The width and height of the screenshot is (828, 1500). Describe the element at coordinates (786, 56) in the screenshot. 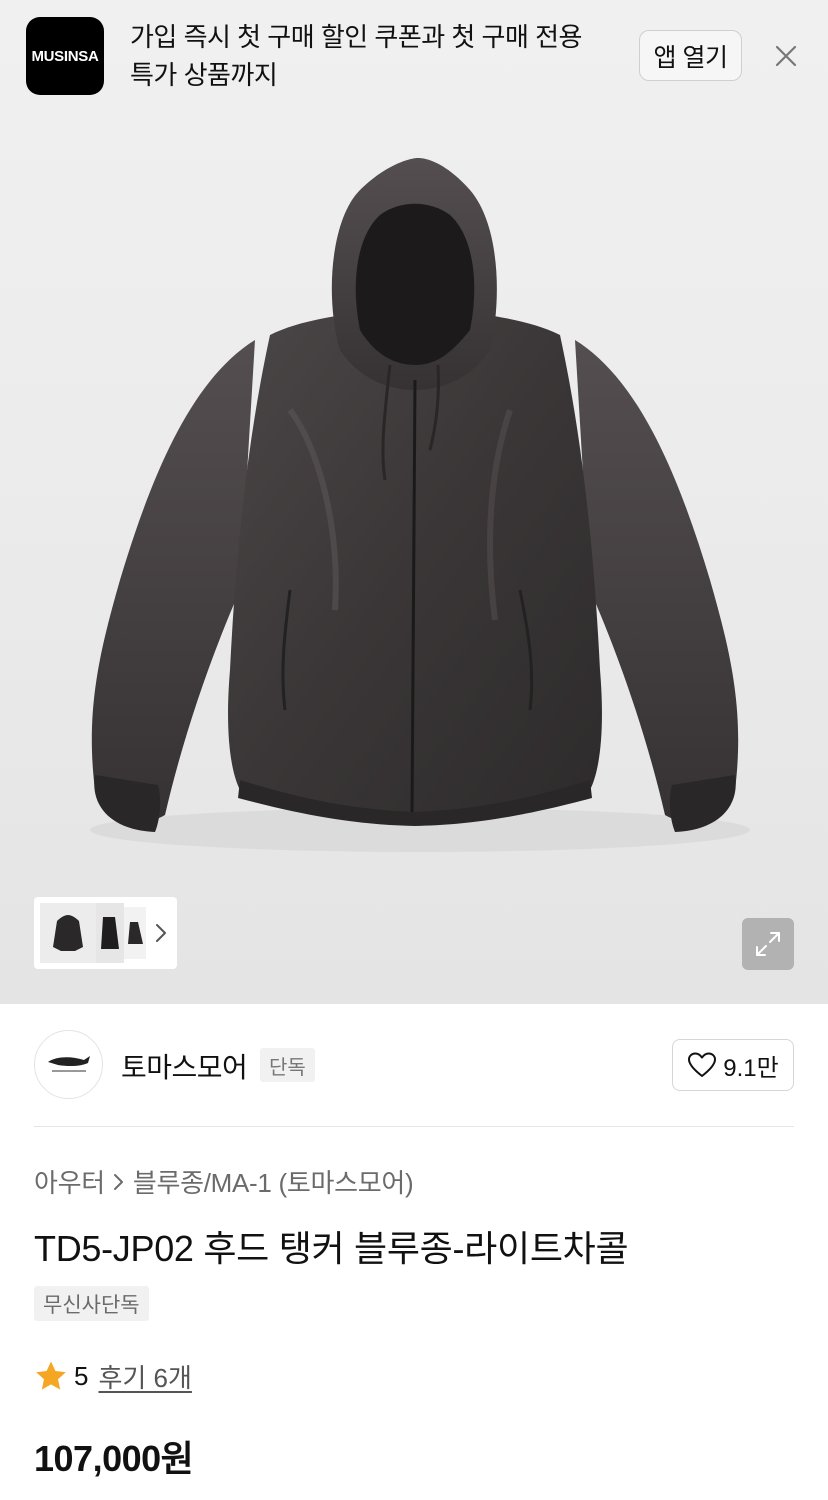

I see `close-icon` at that location.